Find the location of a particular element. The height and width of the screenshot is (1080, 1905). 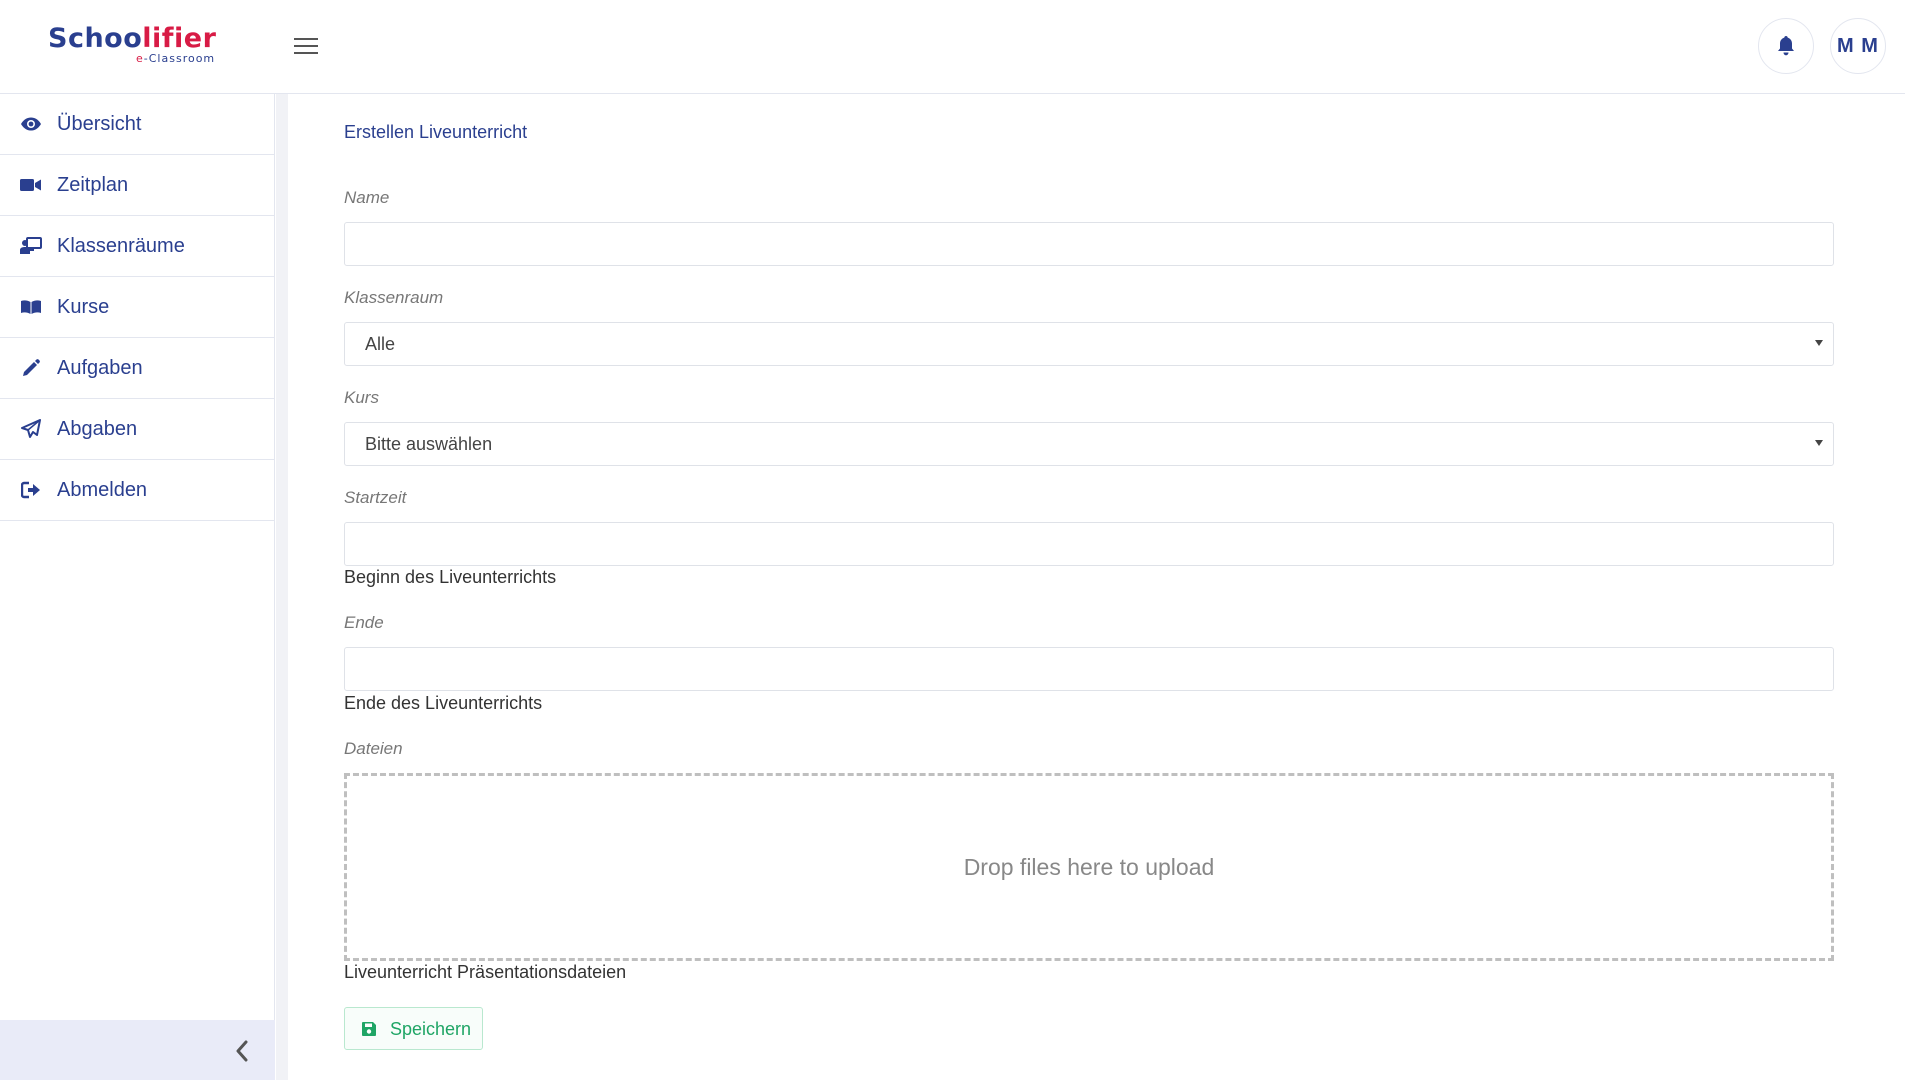

course-select: Bitte auswählen is located at coordinates (1089, 444).